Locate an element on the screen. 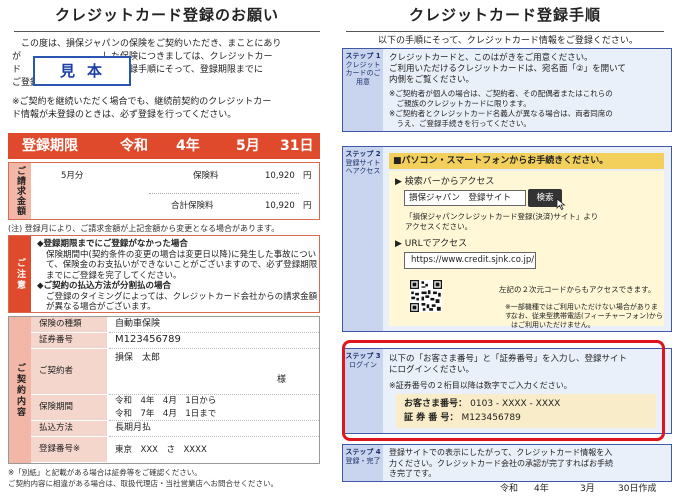  billing-row-2: 合計保険料 10,920 円 is located at coordinates (176, 206).